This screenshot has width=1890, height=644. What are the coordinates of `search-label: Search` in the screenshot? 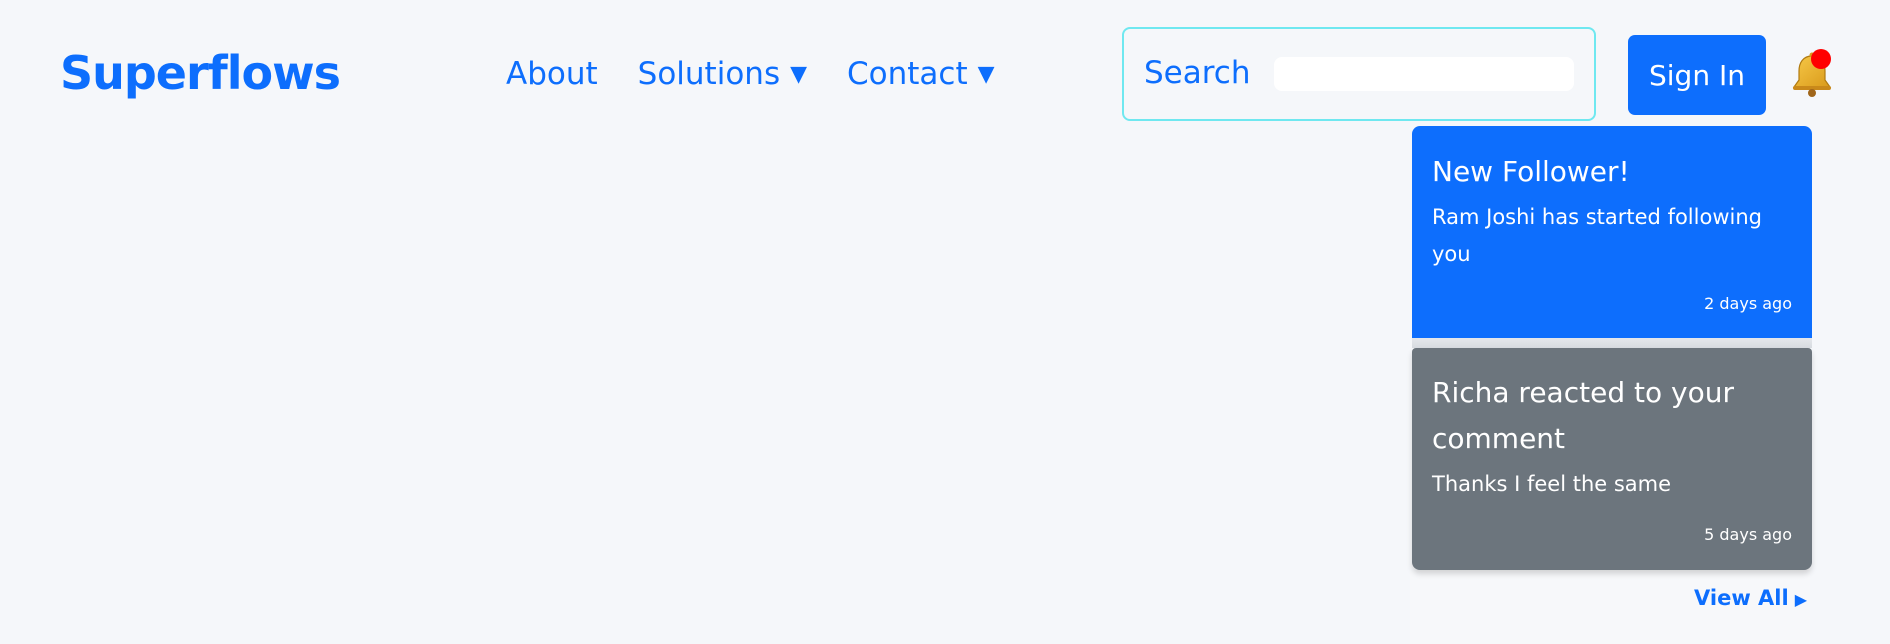 It's located at (1197, 73).